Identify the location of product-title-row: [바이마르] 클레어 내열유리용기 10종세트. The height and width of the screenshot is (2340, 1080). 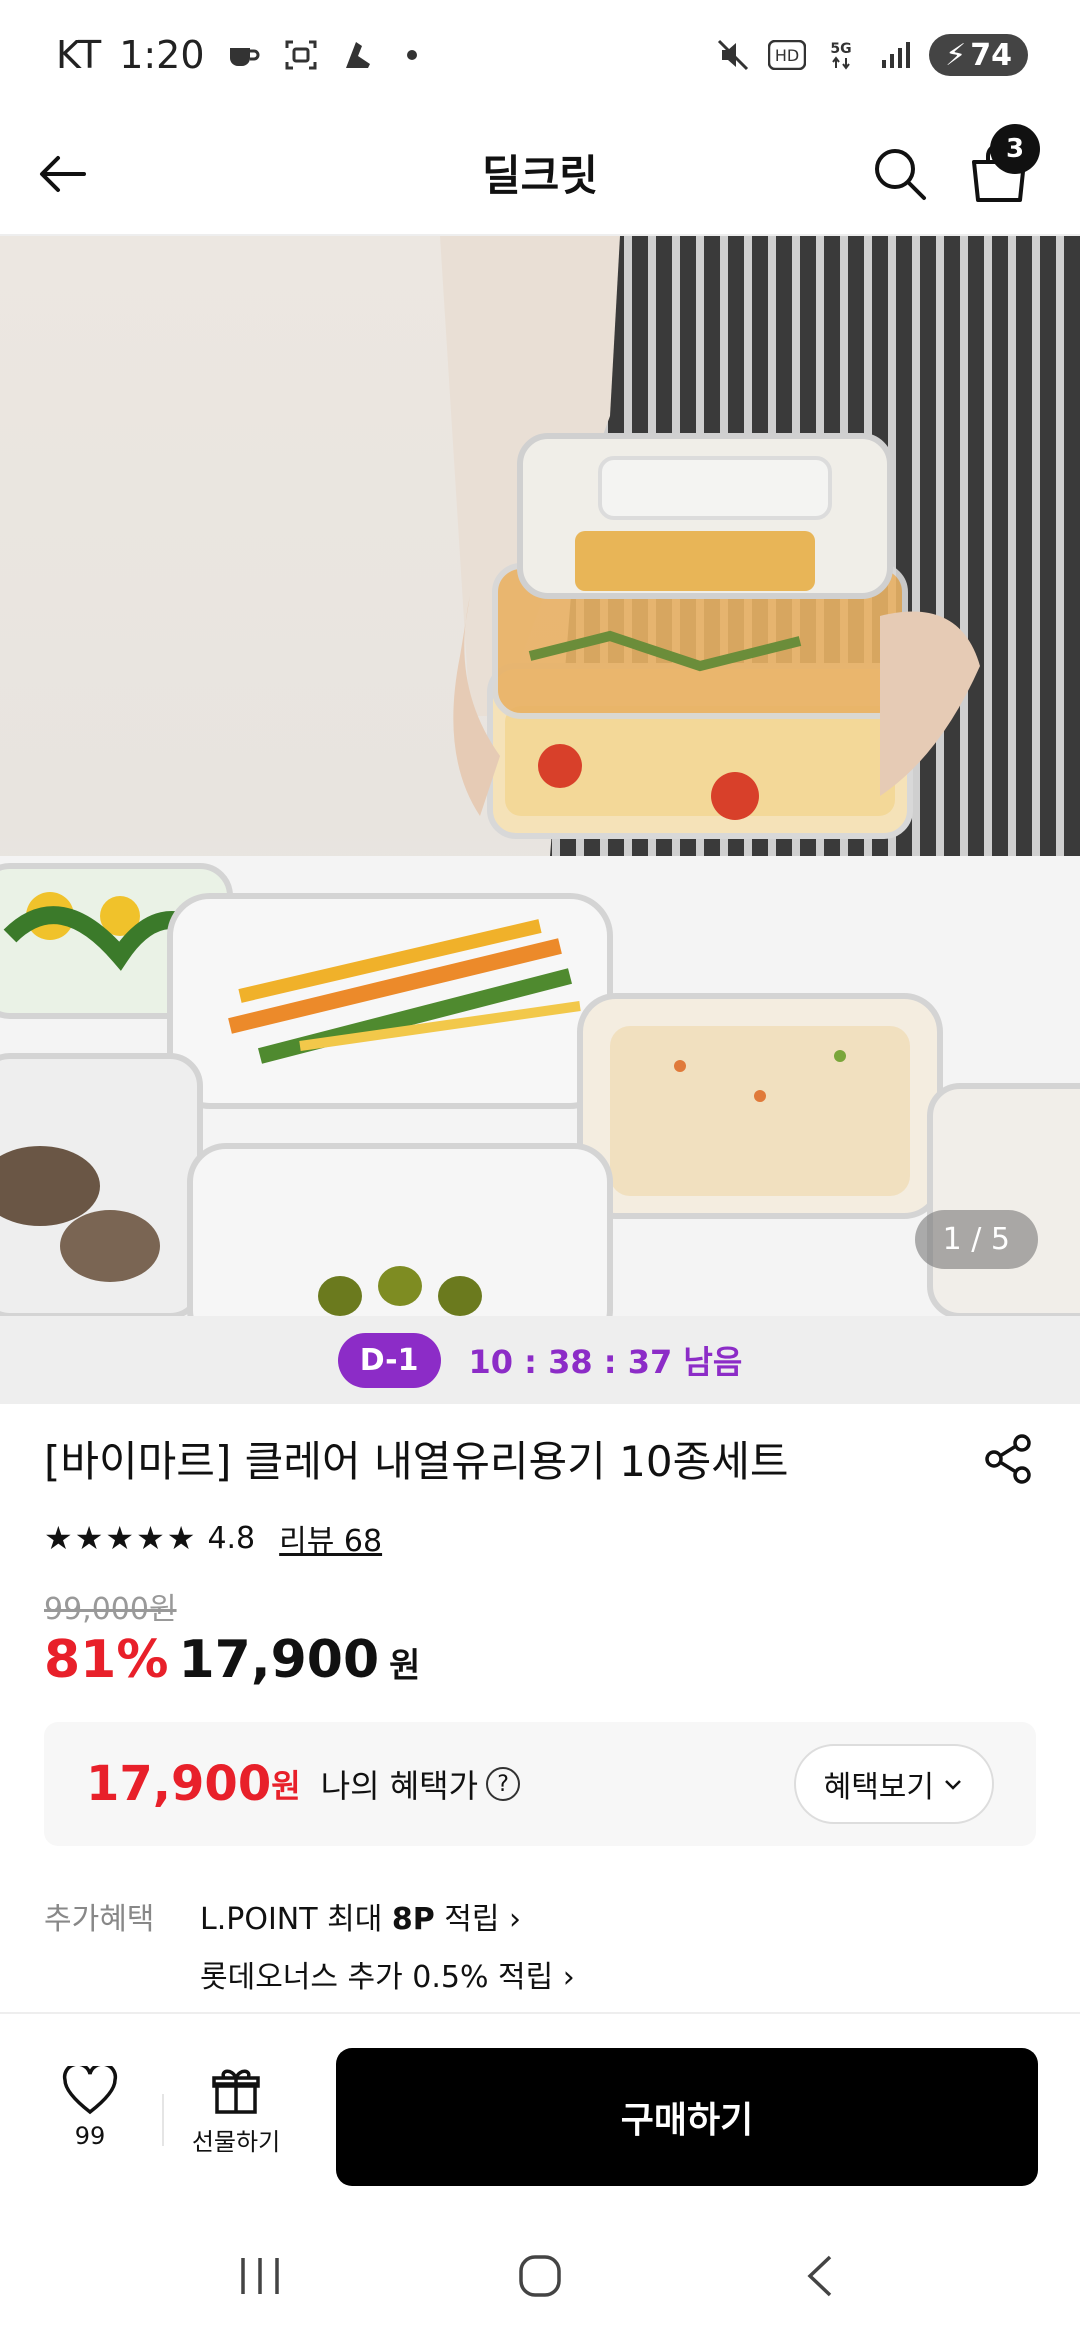
(540, 1458).